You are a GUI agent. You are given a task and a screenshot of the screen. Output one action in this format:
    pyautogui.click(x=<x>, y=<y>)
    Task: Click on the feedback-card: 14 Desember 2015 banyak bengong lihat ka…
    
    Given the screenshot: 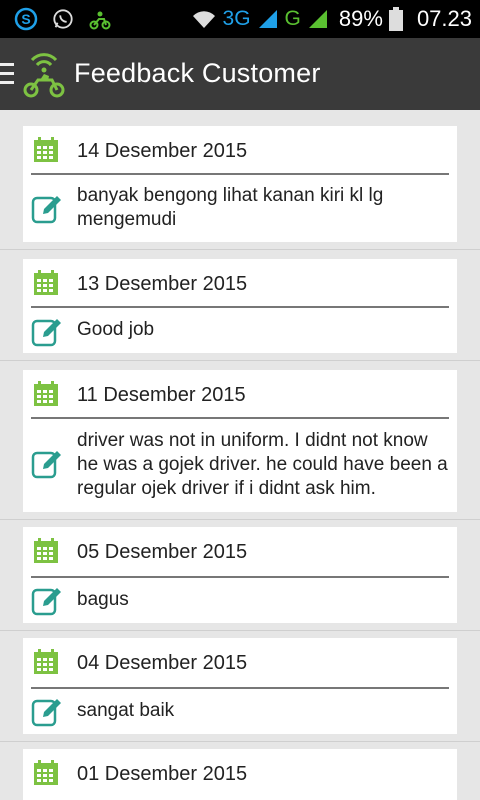 What is the action you would take?
    pyautogui.click(x=240, y=184)
    